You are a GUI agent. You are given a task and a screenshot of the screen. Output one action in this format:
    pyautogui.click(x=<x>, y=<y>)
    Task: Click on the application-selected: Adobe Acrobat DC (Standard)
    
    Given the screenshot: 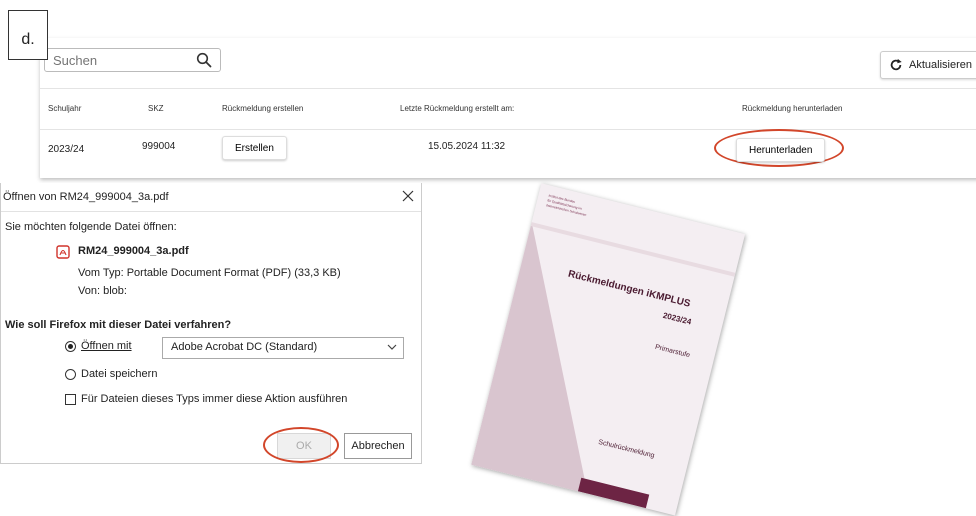 What is the action you would take?
    pyautogui.click(x=244, y=347)
    